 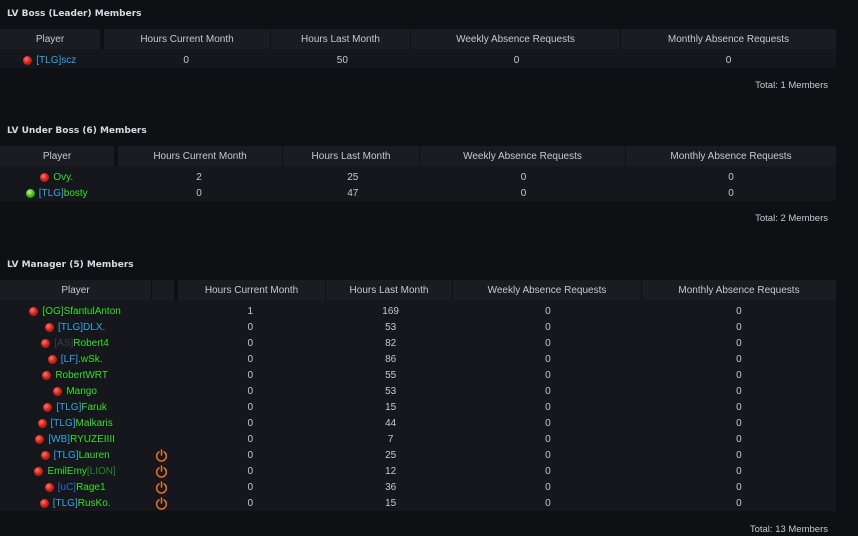 I want to click on player-link: EmilEmy[LION], so click(x=81, y=471).